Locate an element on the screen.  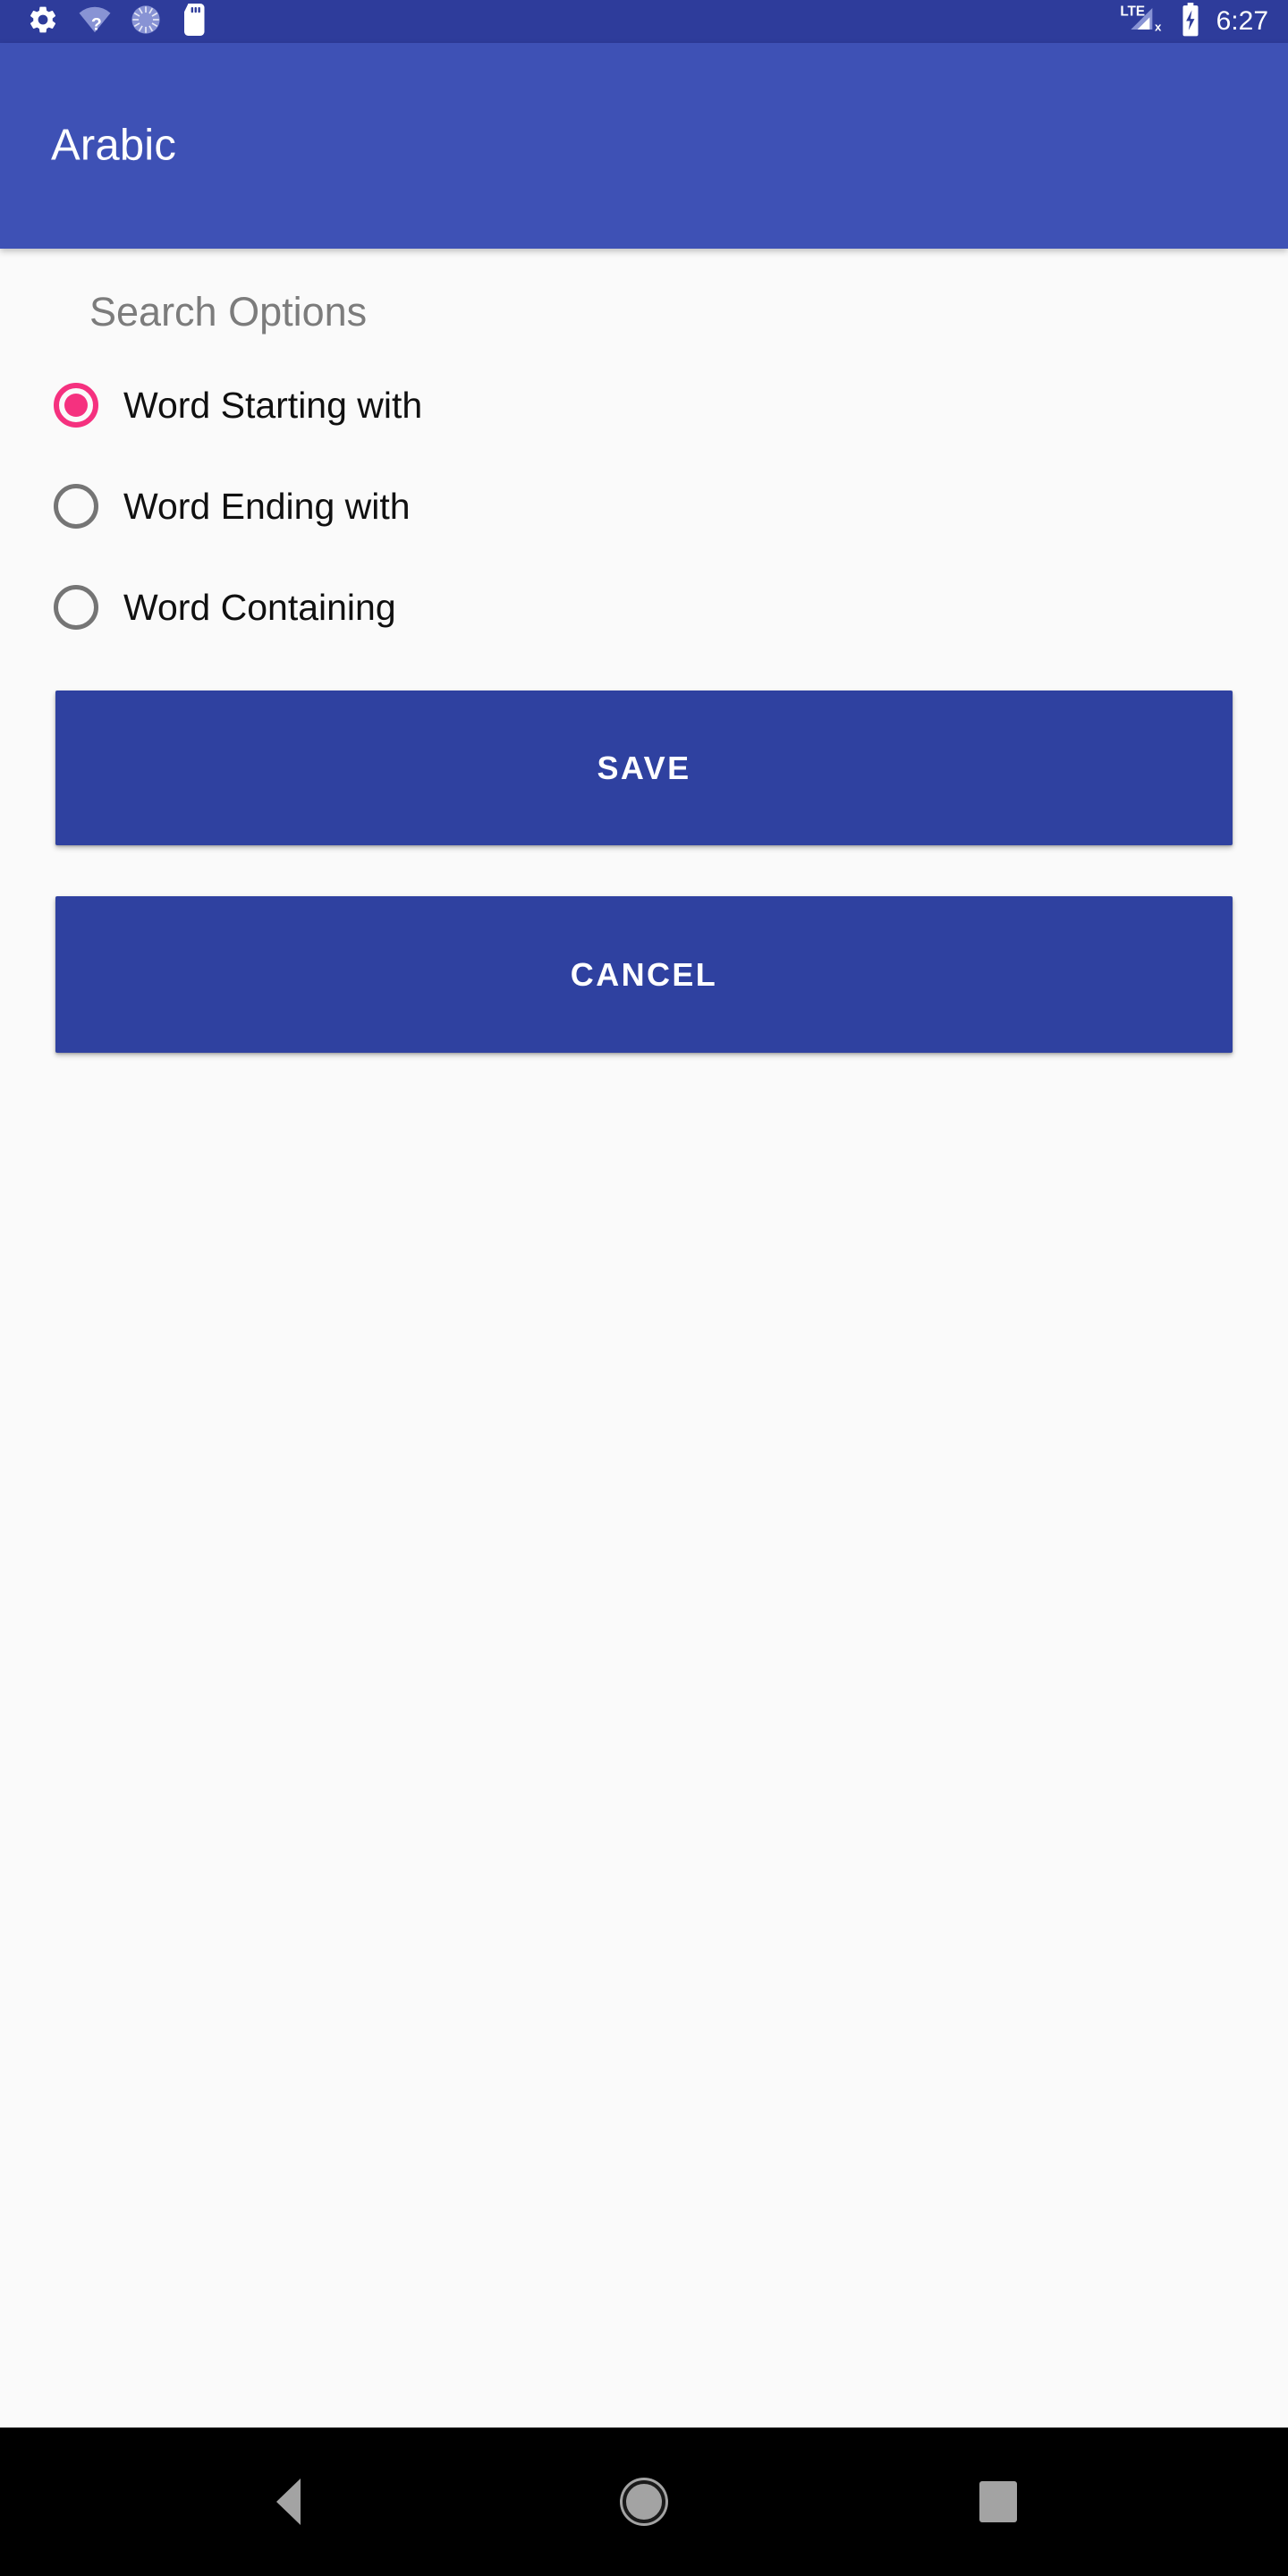
settings-gear-icon is located at coordinates (43, 22).